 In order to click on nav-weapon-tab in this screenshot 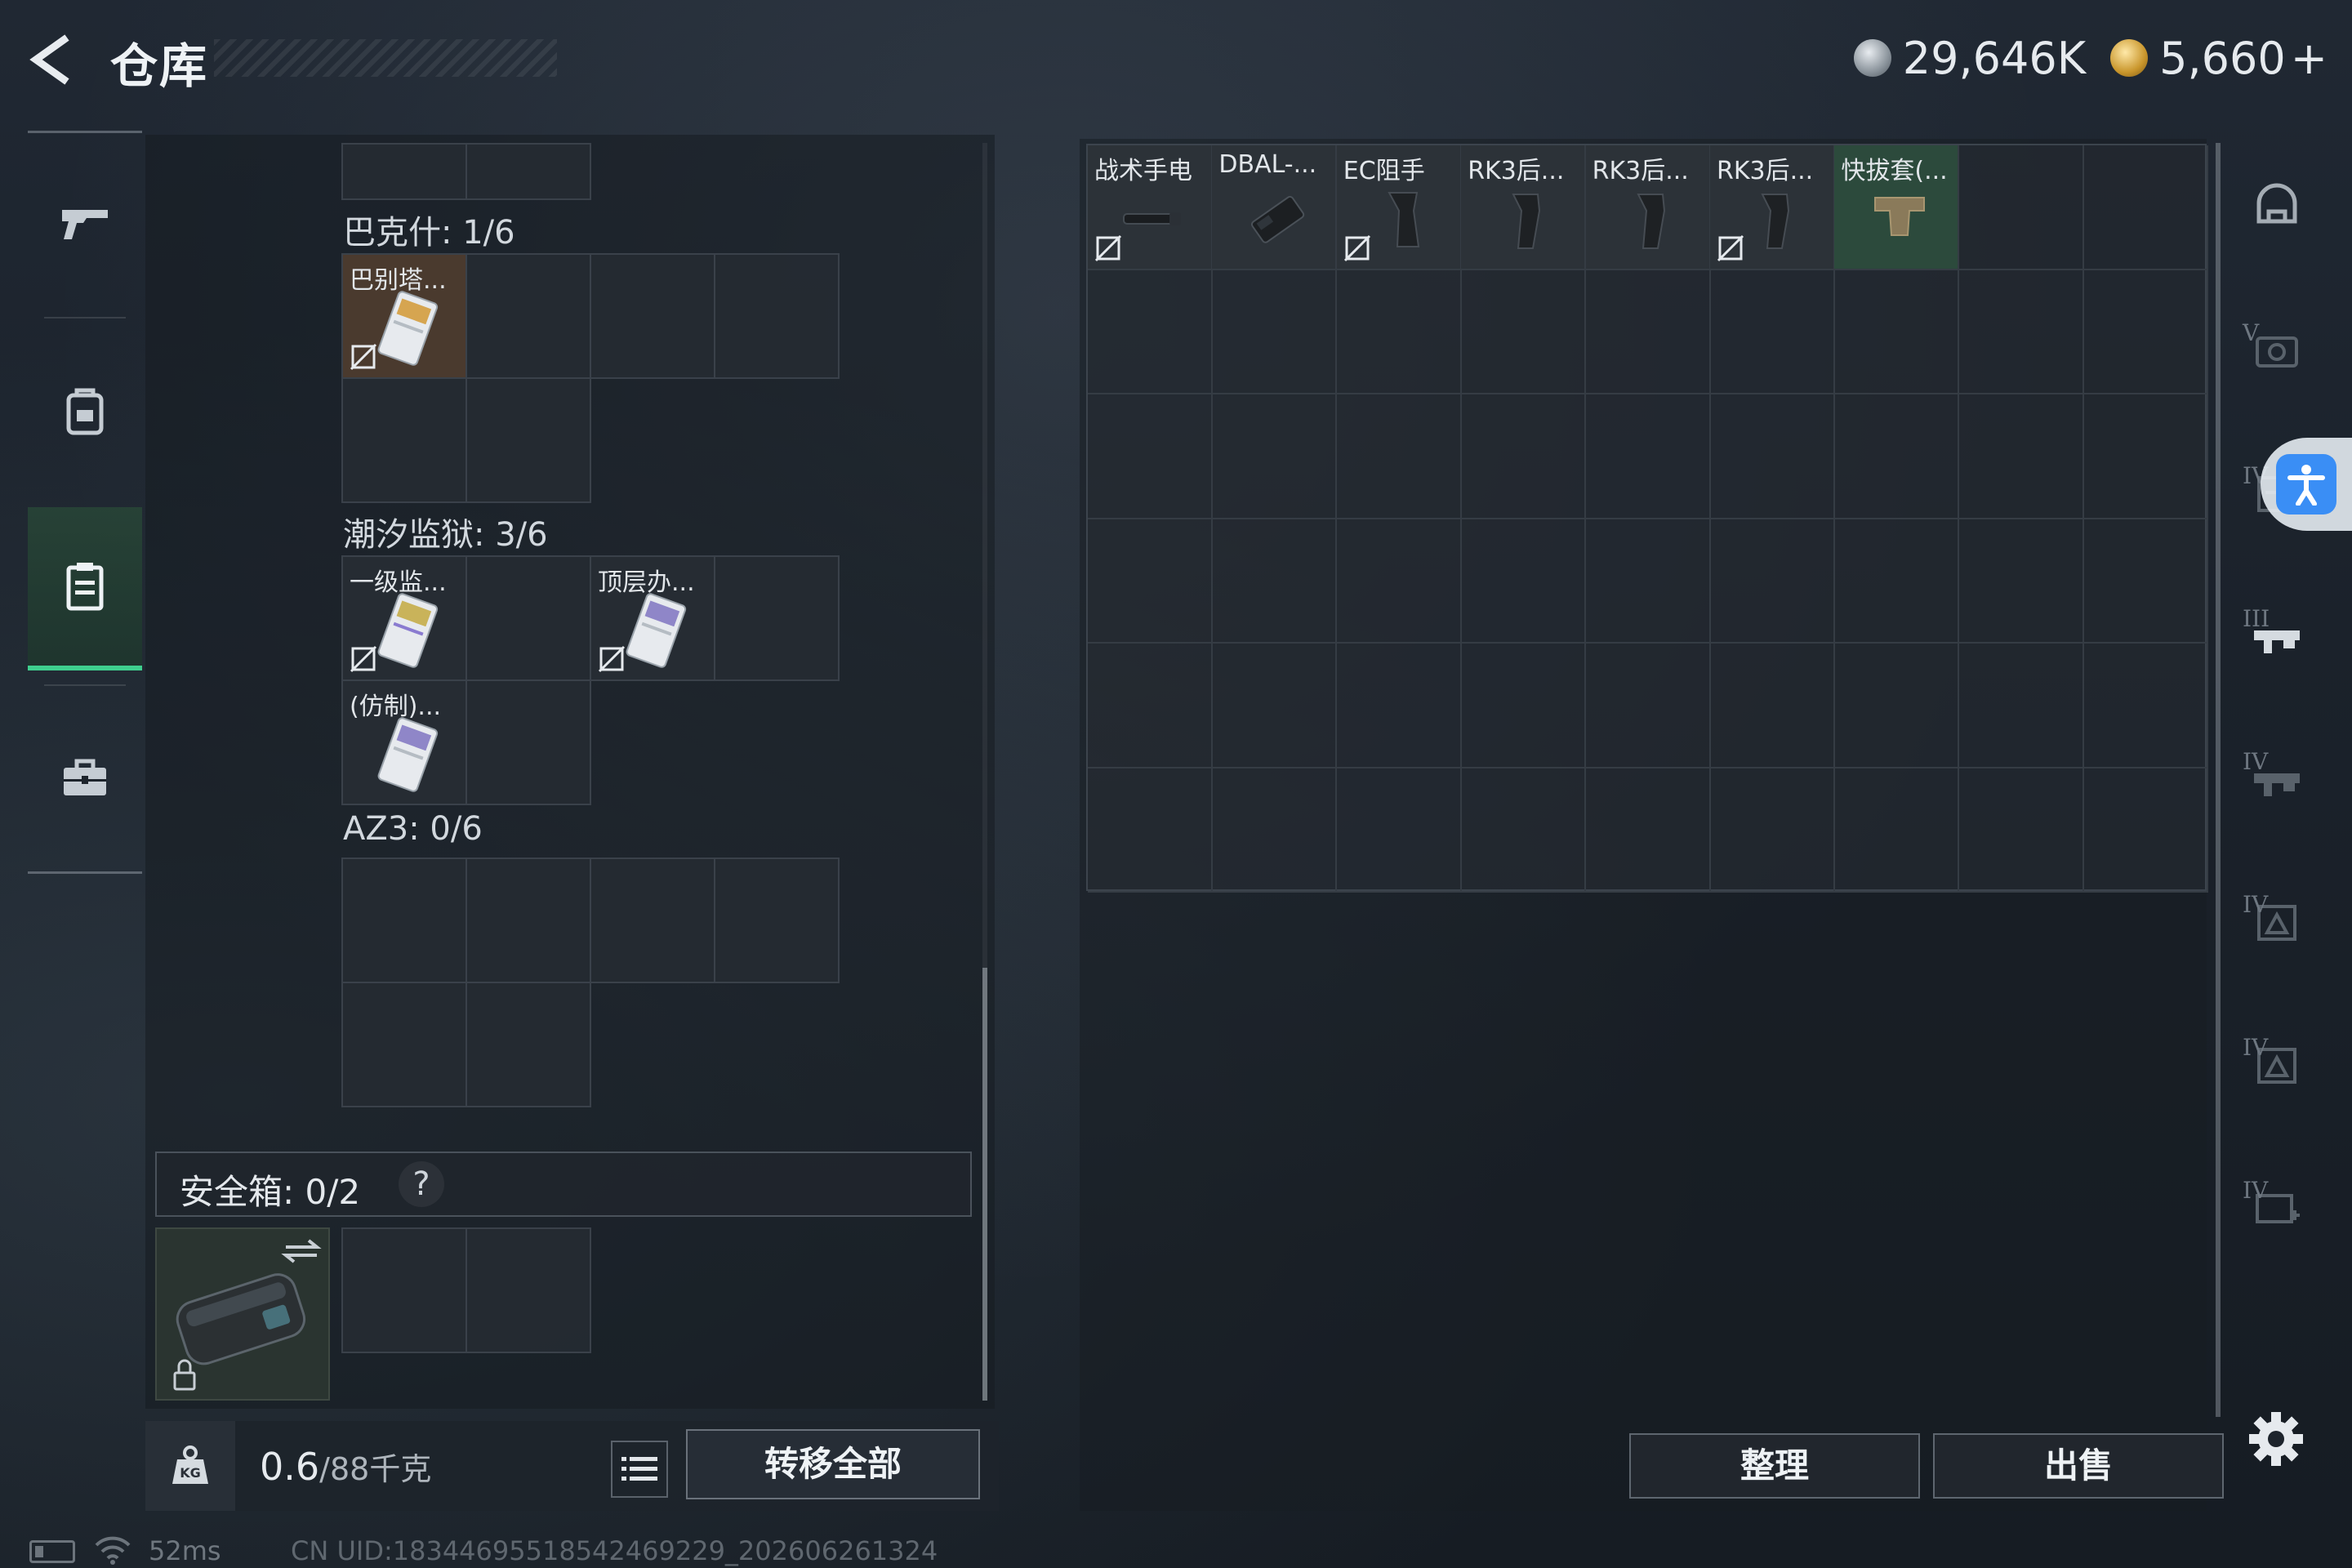, I will do `click(85, 223)`.